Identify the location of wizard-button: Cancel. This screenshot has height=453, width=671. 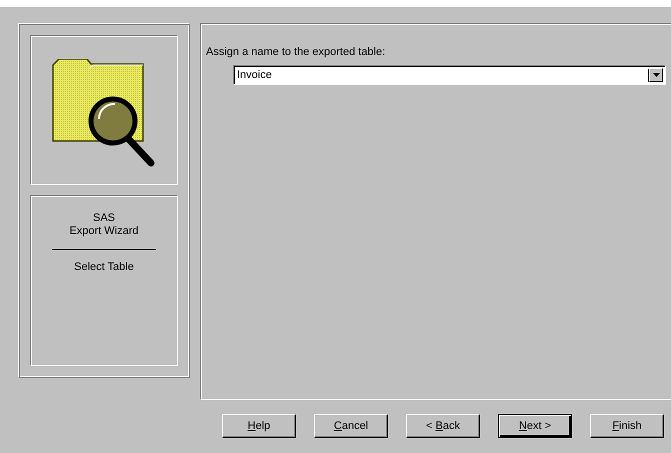
(351, 426).